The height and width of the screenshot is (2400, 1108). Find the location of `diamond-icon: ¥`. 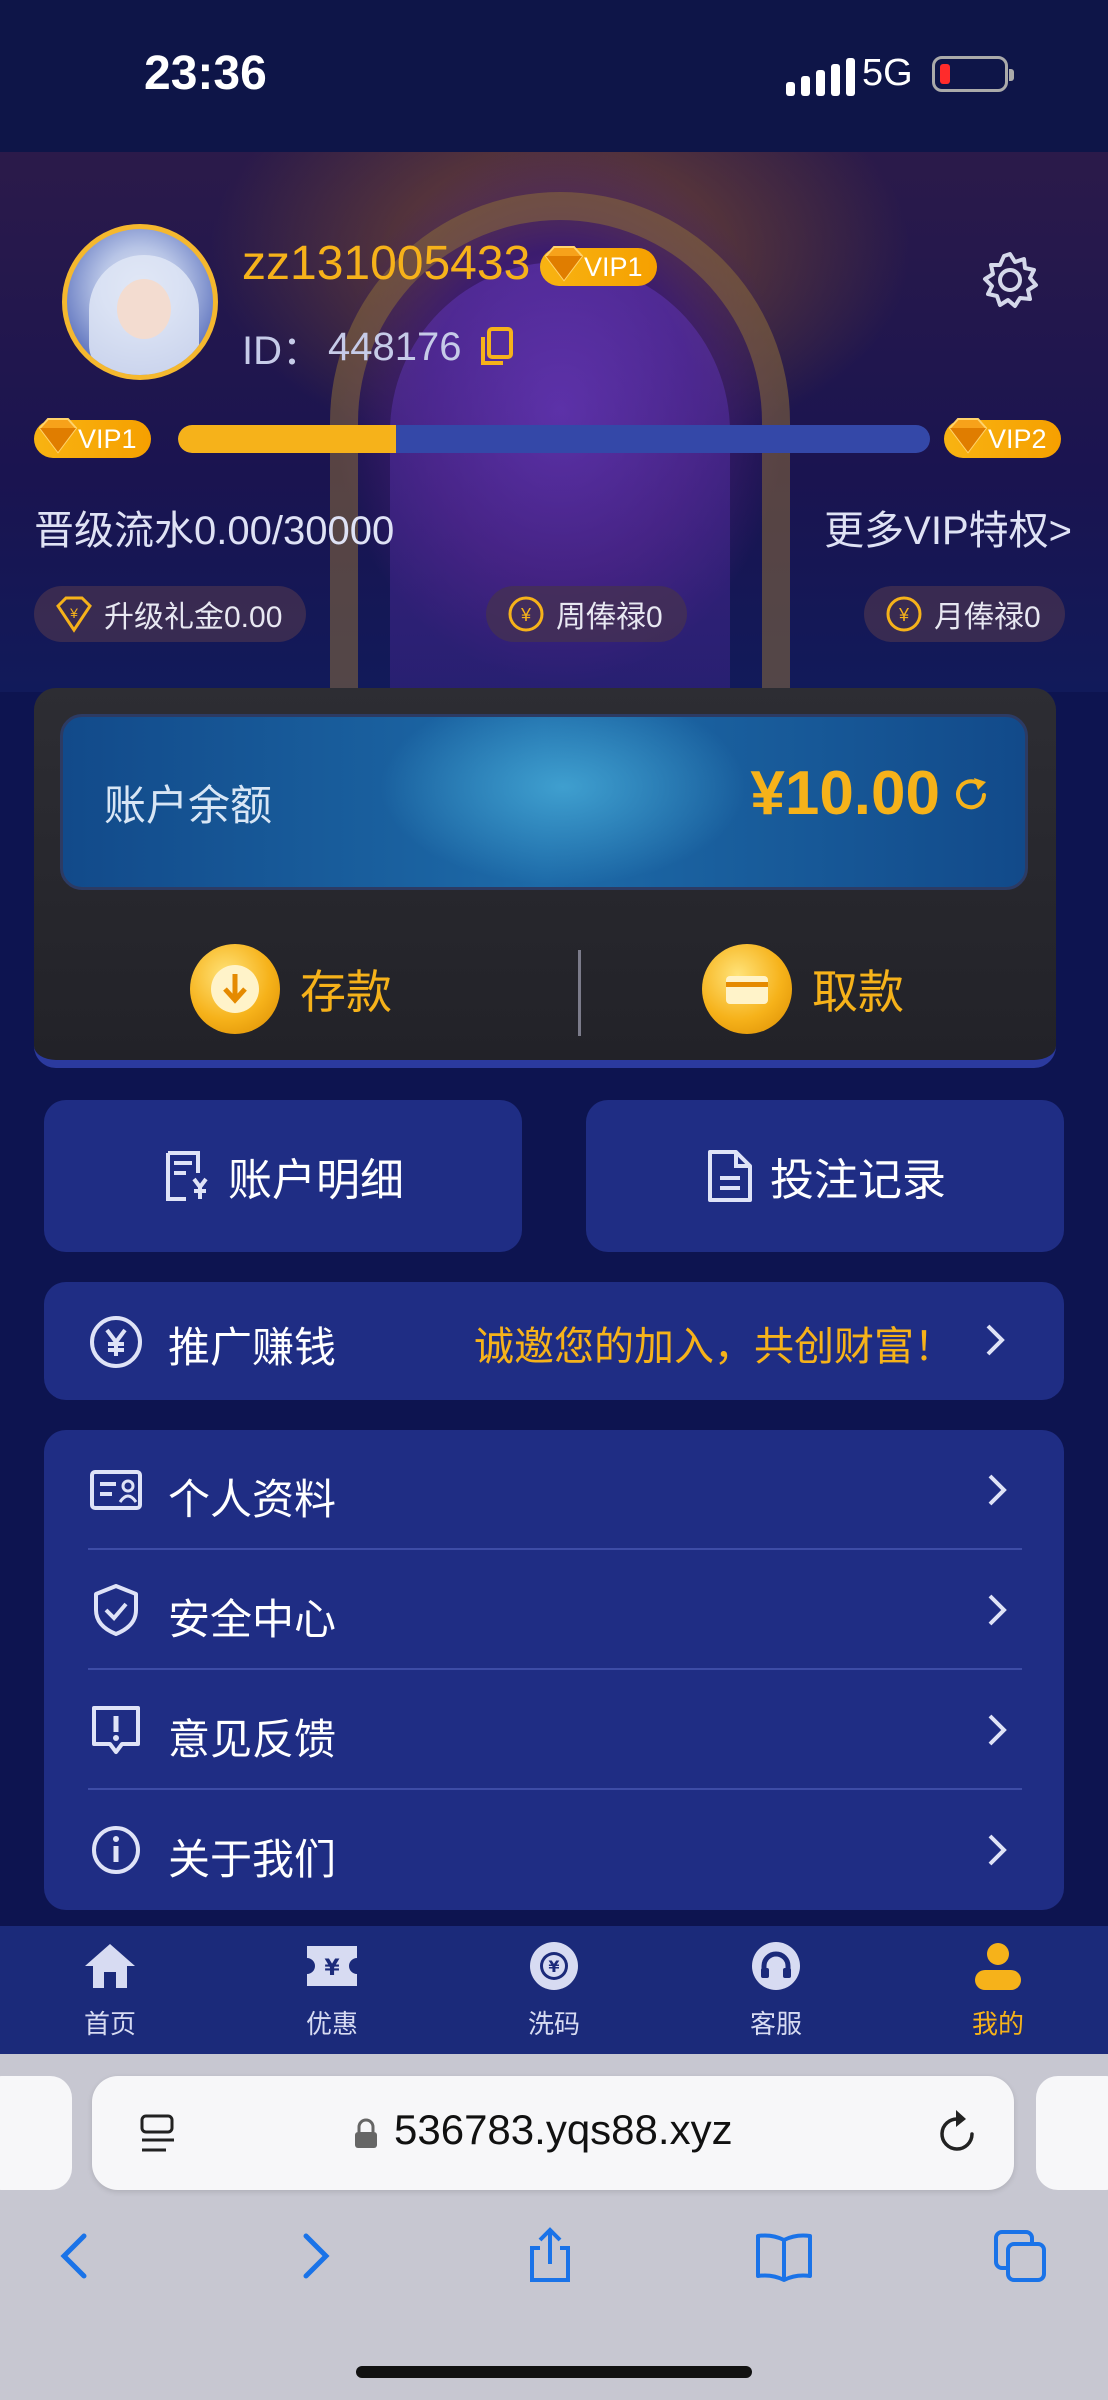

diamond-icon: ¥ is located at coordinates (74, 614).